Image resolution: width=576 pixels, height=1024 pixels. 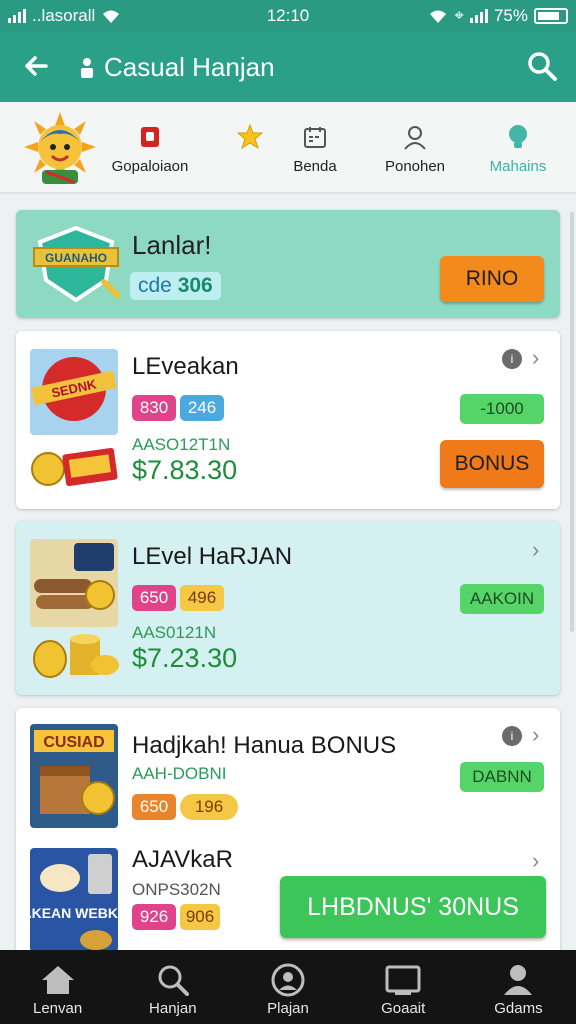 I want to click on category-item-2: Benda, so click(x=315, y=148).